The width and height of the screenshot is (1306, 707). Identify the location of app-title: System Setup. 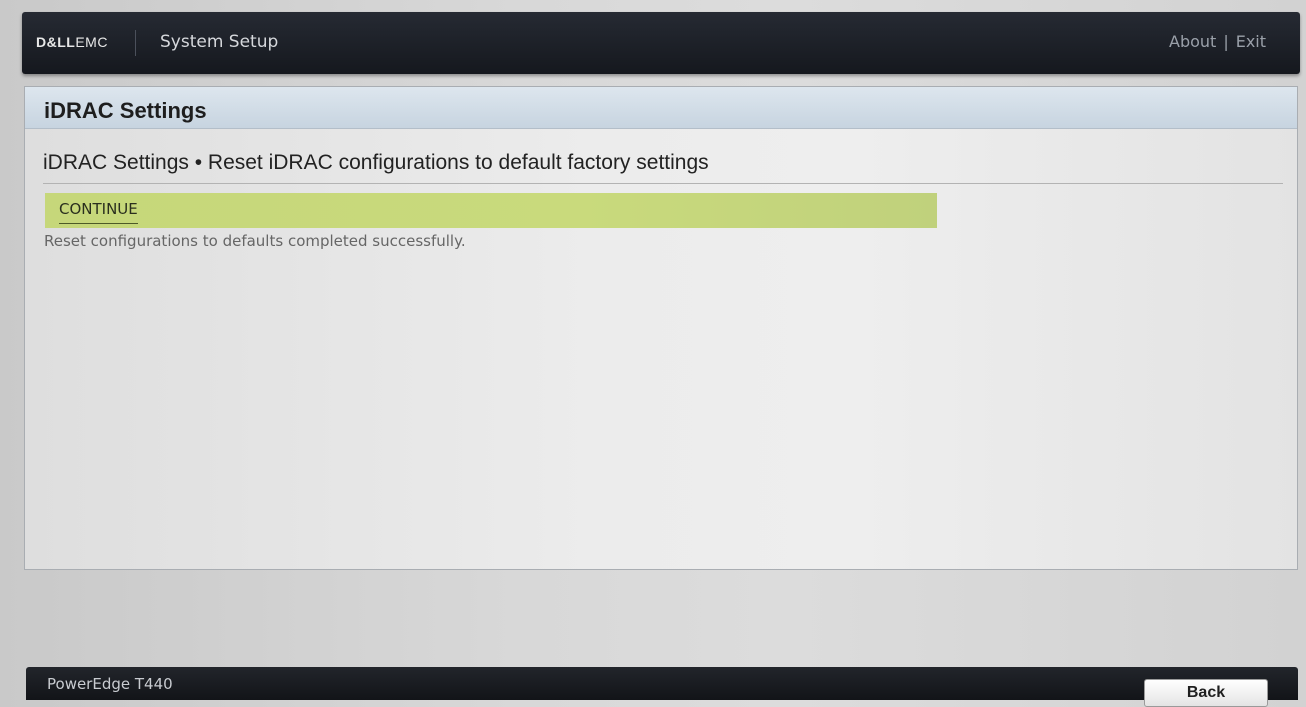
(219, 42).